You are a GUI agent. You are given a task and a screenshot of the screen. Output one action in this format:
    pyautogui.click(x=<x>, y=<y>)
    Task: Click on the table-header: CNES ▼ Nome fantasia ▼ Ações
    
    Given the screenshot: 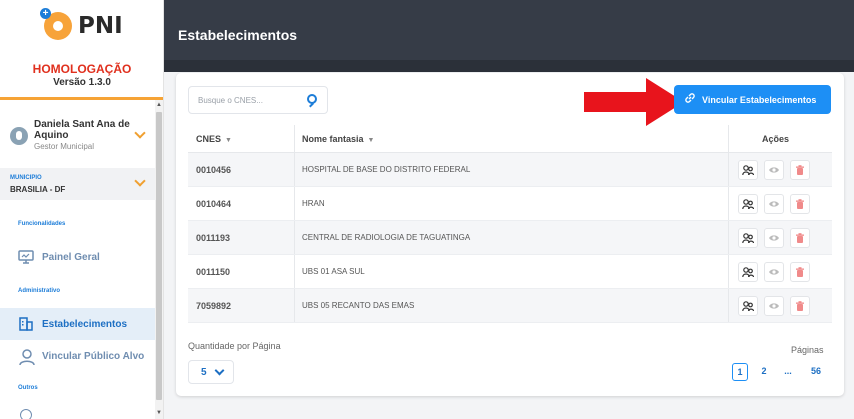 What is the action you would take?
    pyautogui.click(x=510, y=139)
    